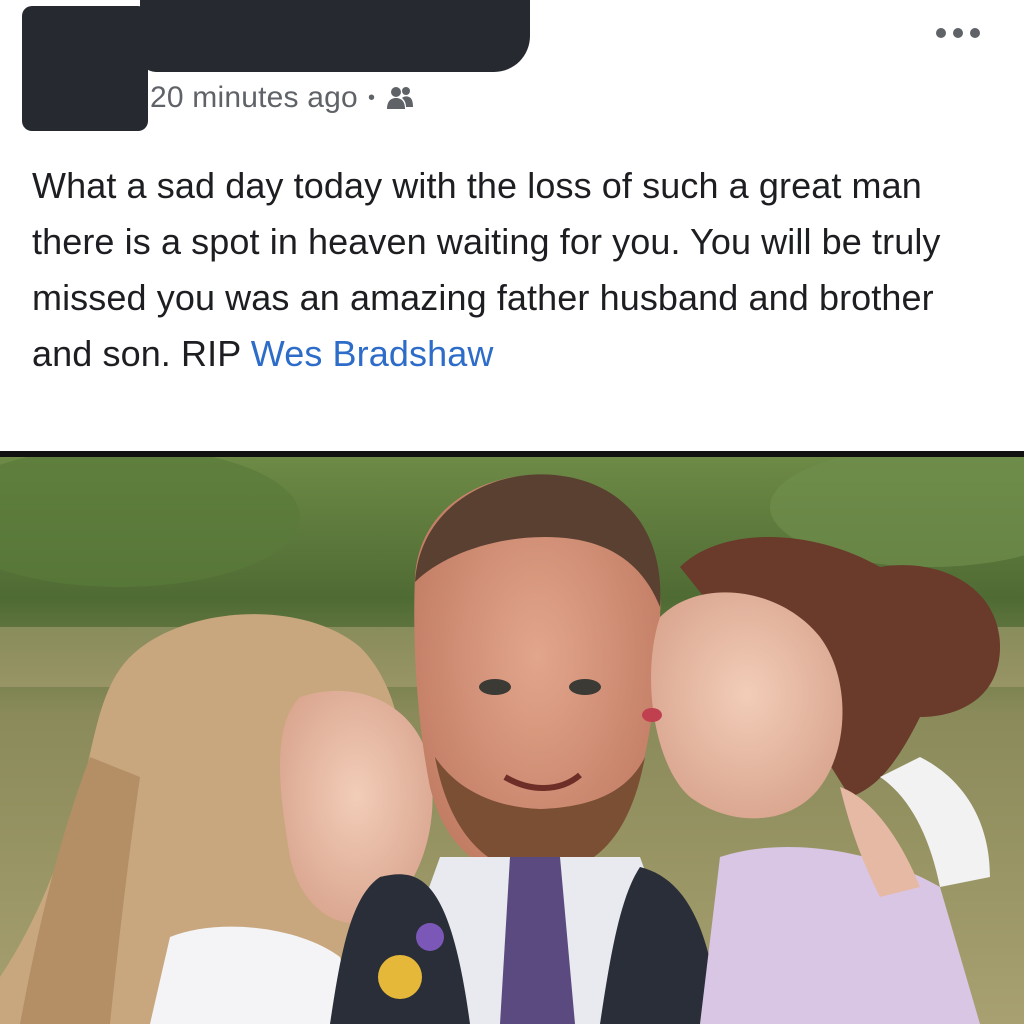 This screenshot has width=1024, height=1024. I want to click on more-options-icon, so click(958, 33).